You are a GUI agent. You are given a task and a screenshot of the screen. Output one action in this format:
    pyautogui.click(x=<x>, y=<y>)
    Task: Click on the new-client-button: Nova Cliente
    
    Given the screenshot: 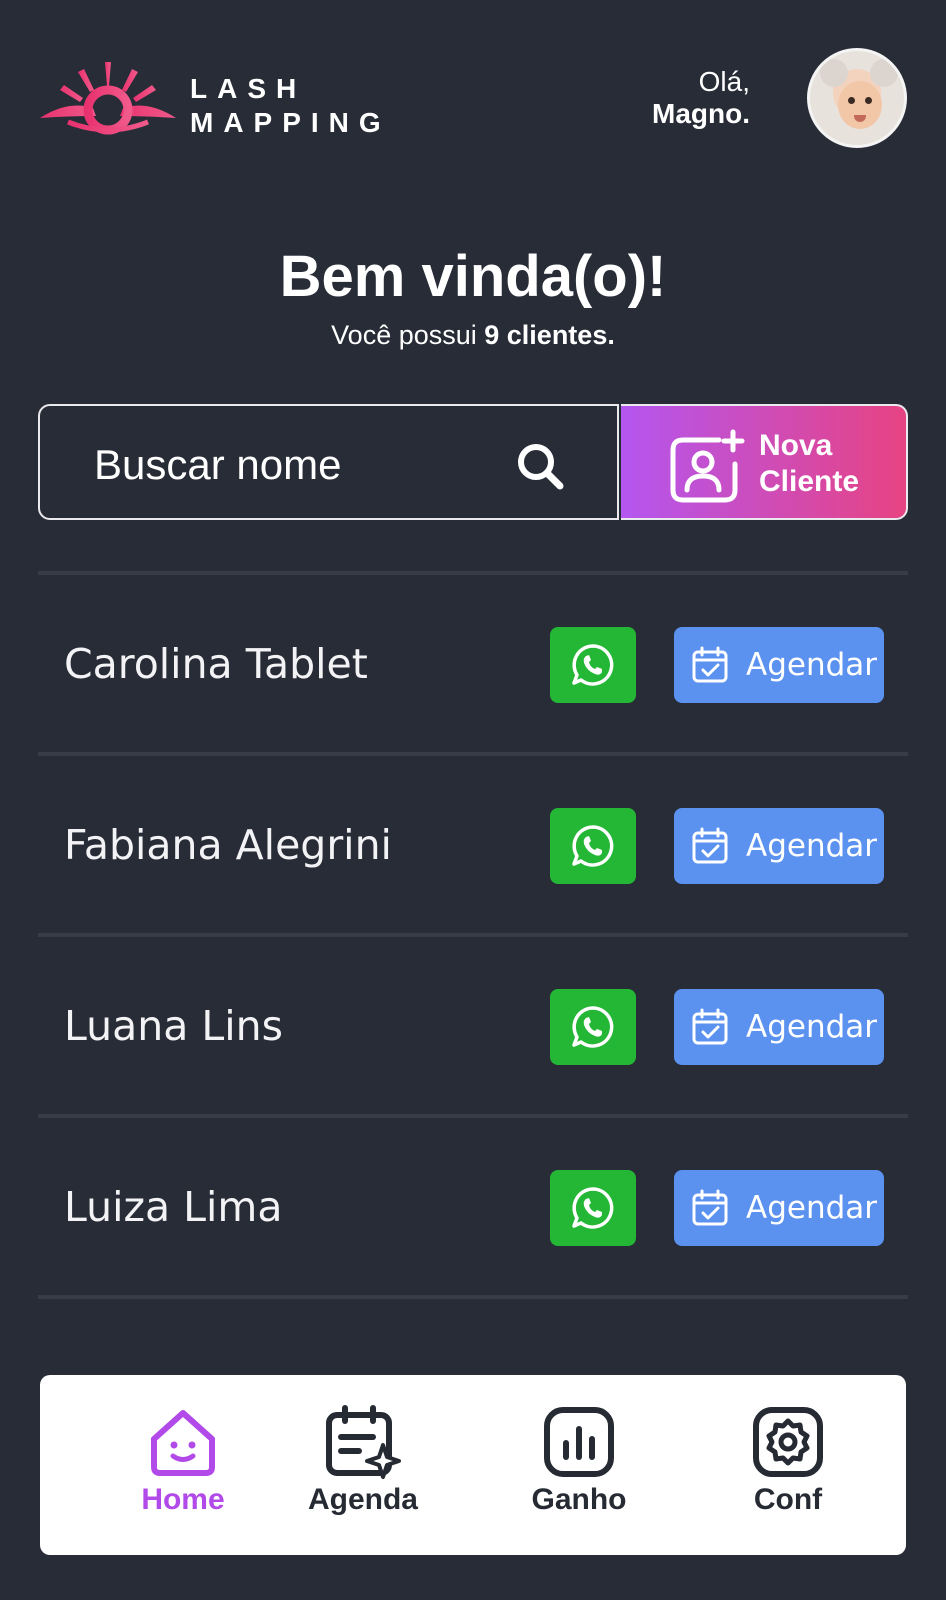 What is the action you would take?
    pyautogui.click(x=764, y=462)
    